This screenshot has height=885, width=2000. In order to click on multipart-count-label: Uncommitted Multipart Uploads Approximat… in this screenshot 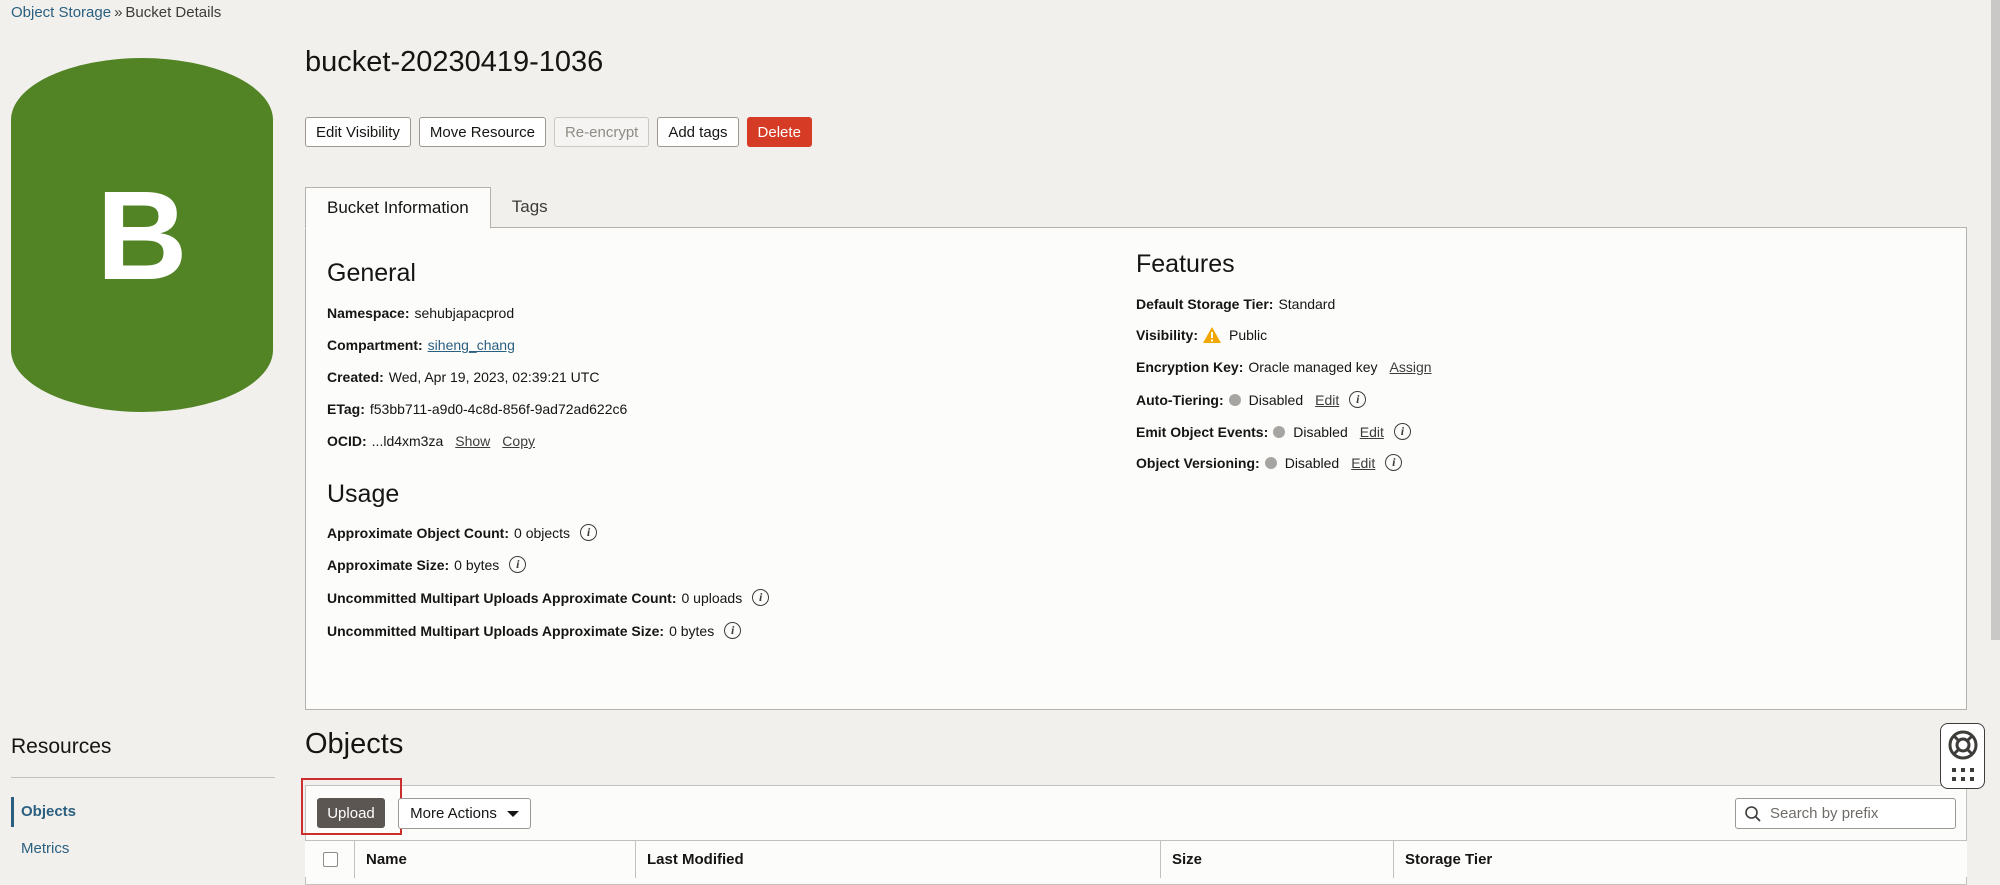, I will do `click(502, 597)`.